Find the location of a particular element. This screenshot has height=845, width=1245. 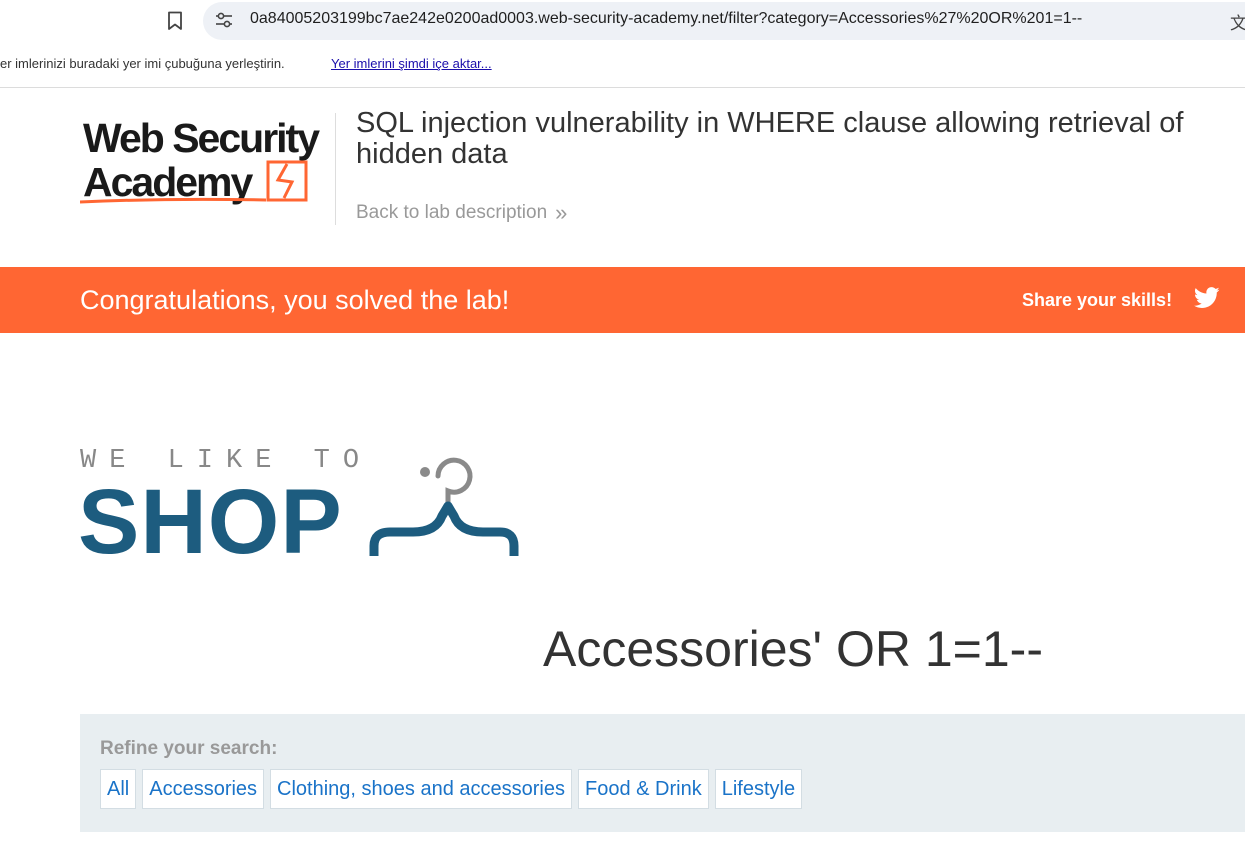

solved-message: Congratulations, you solved the lab! is located at coordinates (295, 300).